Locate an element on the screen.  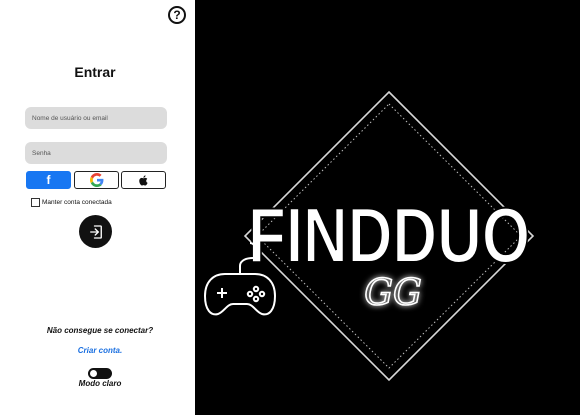
logo-sub-text: GG is located at coordinates (393, 293).